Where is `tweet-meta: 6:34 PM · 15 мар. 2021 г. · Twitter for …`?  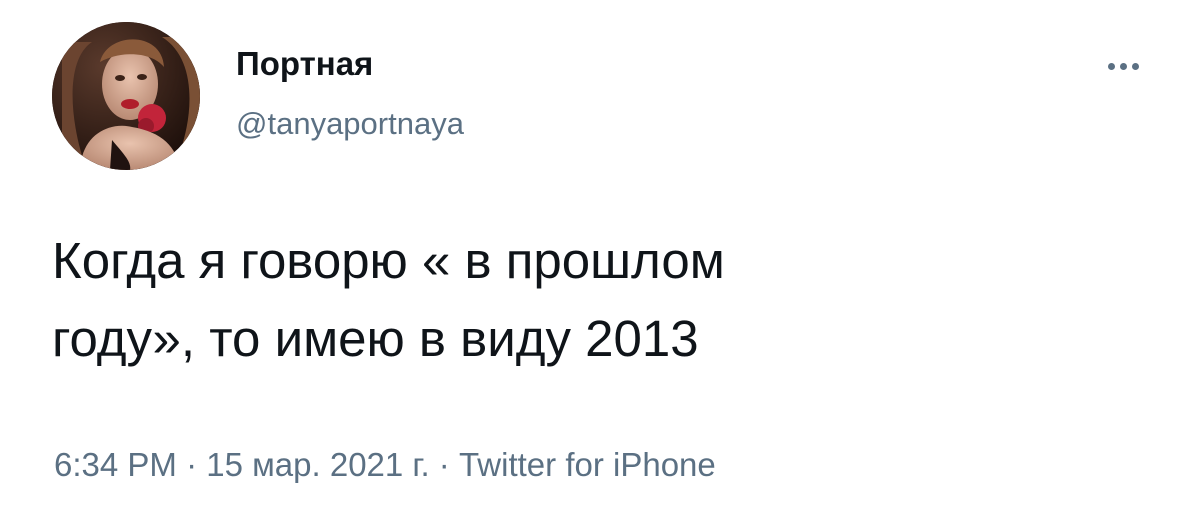
tweet-meta: 6:34 PM · 15 мар. 2021 г. · Twitter for … is located at coordinates (385, 465).